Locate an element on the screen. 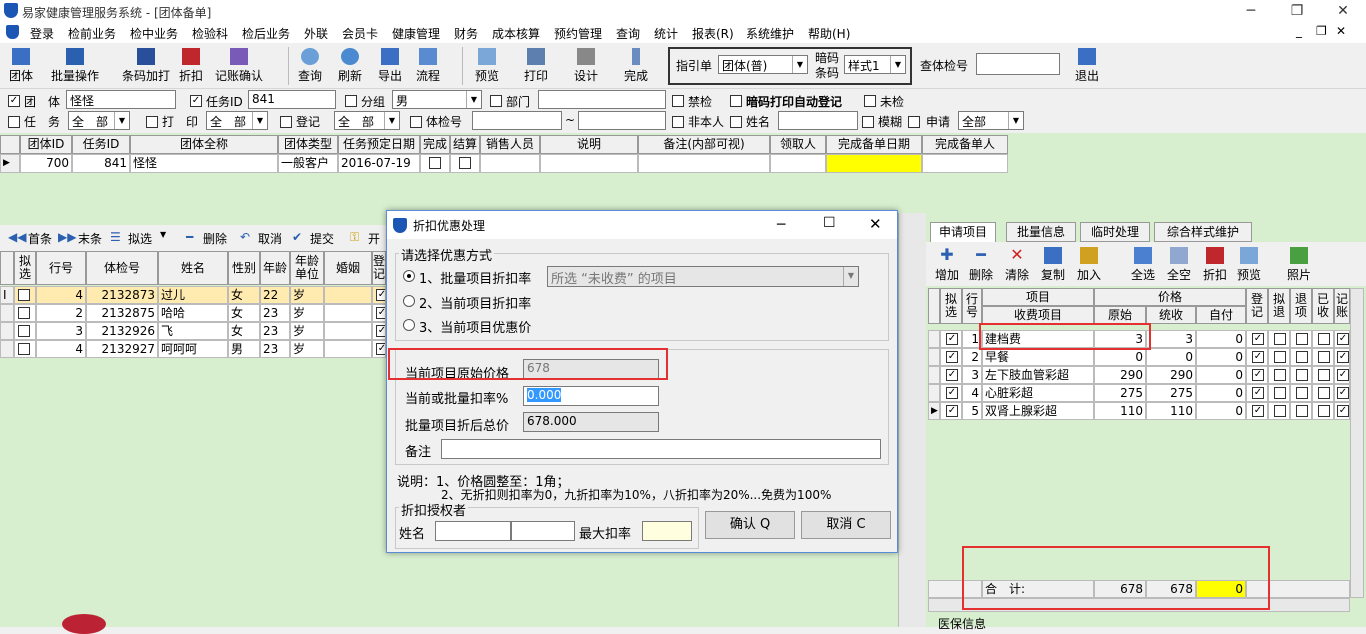  max-rate-input is located at coordinates (667, 531).